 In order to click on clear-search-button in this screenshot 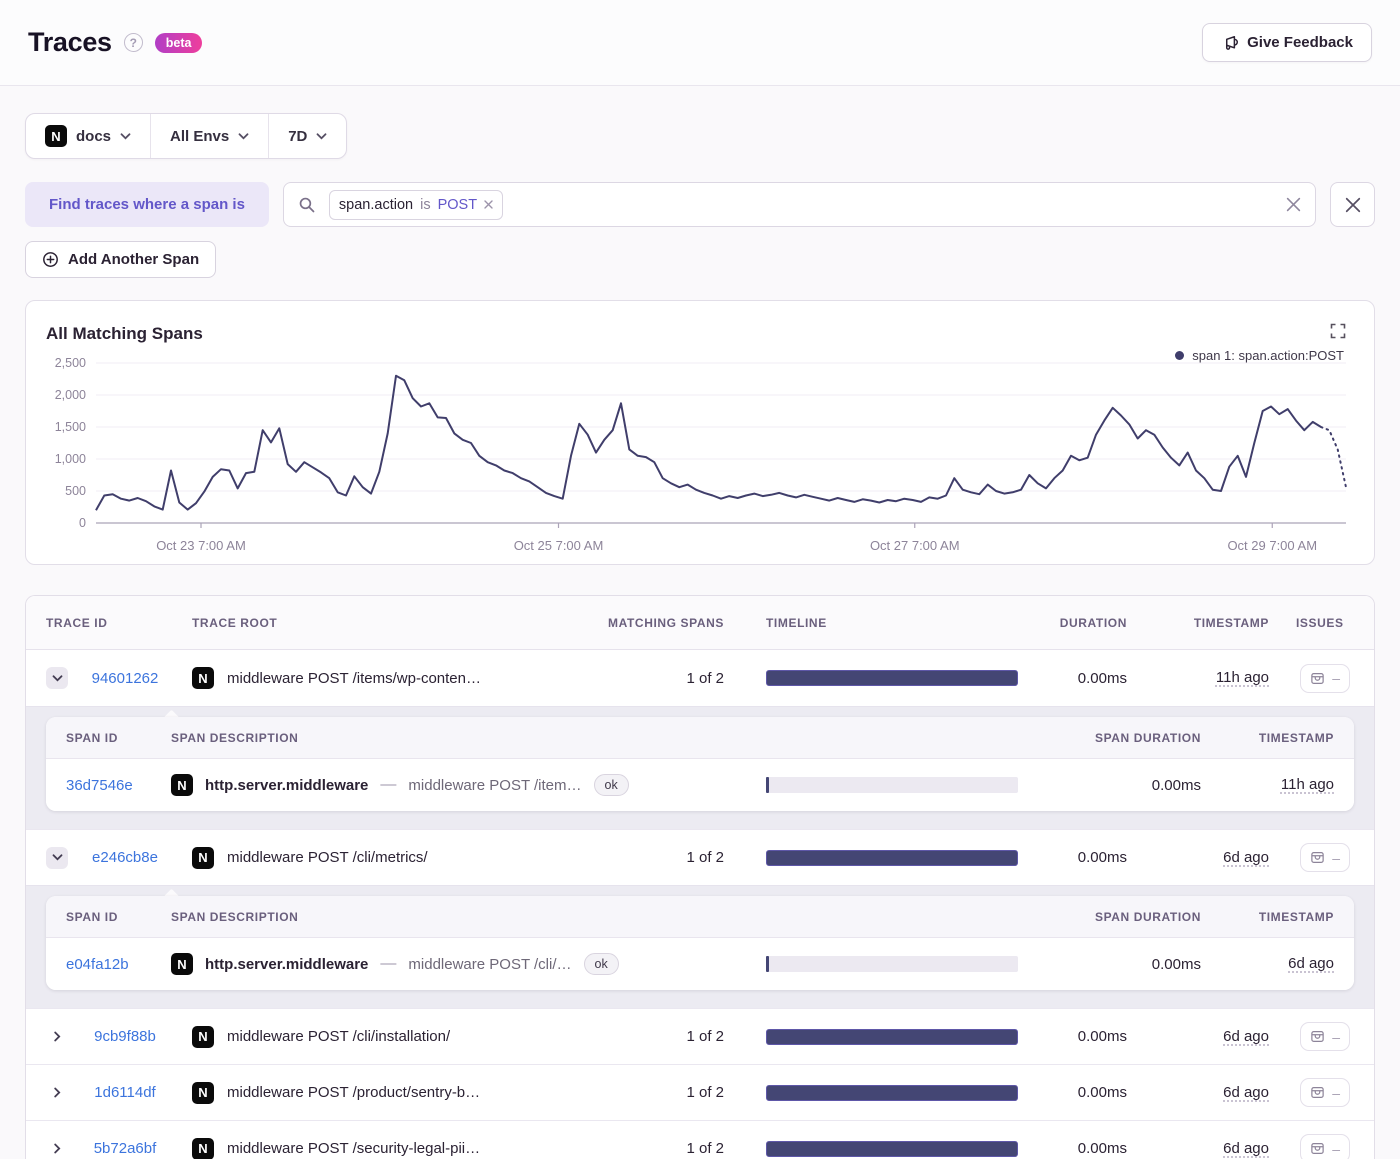, I will do `click(1293, 204)`.